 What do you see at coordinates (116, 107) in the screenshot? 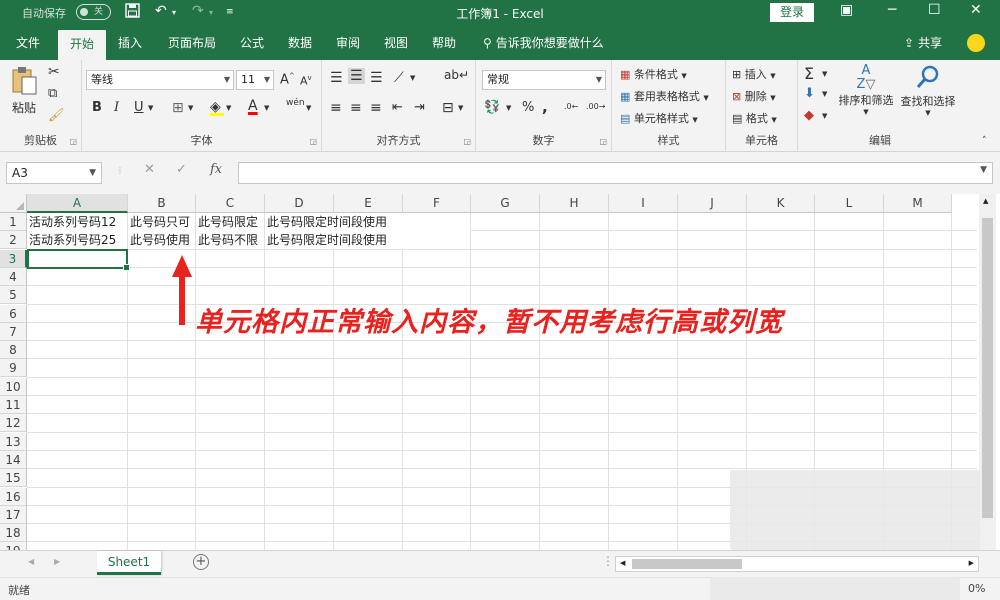
I see `italic-button: I` at bounding box center [116, 107].